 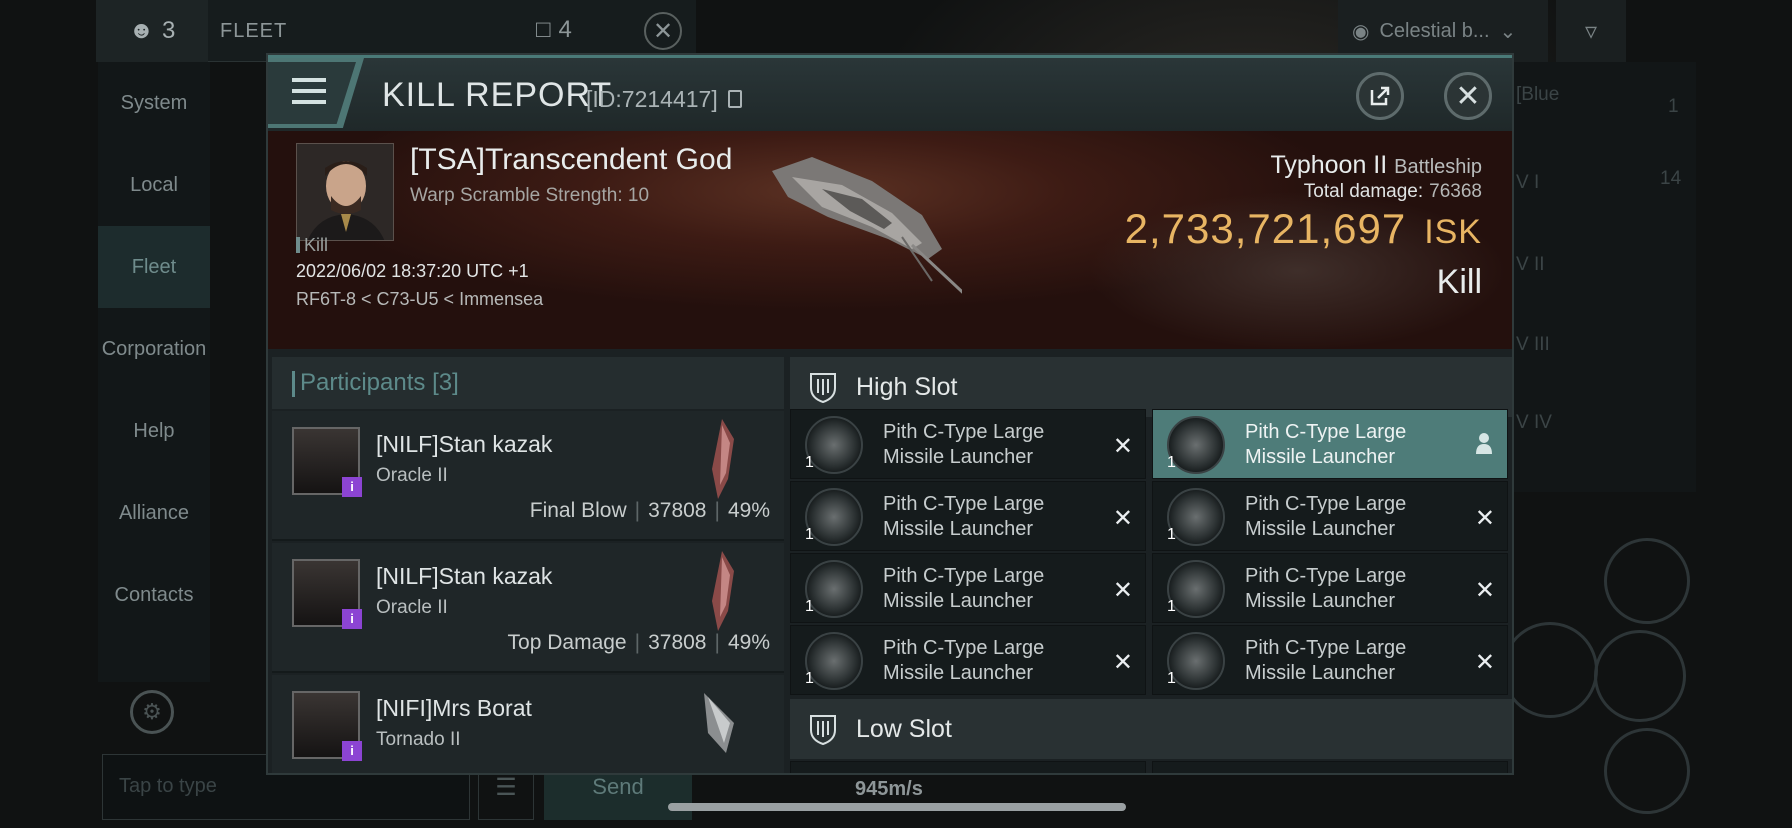 What do you see at coordinates (1151, 729) in the screenshot?
I see `low-slot-header: Low Slot` at bounding box center [1151, 729].